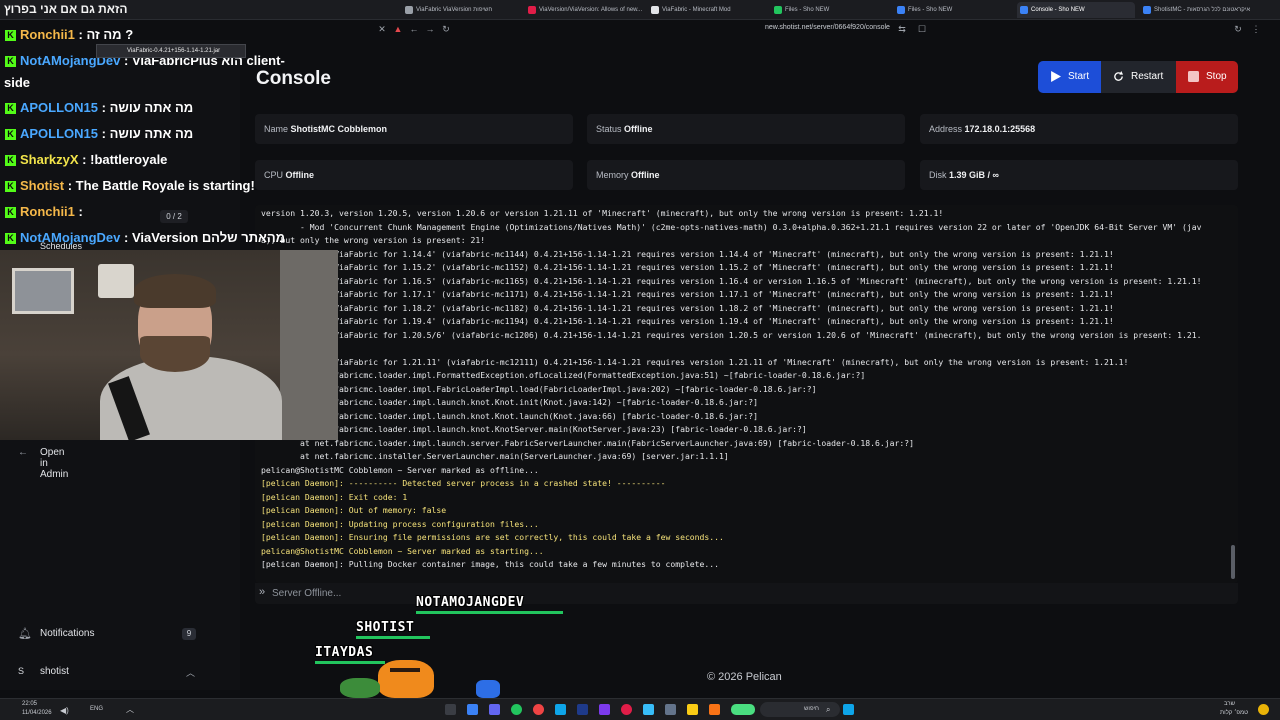 Image resolution: width=1280 pixels, height=720 pixels. Describe the element at coordinates (1138, 77) in the screenshot. I see `restart-button: Restart` at that location.